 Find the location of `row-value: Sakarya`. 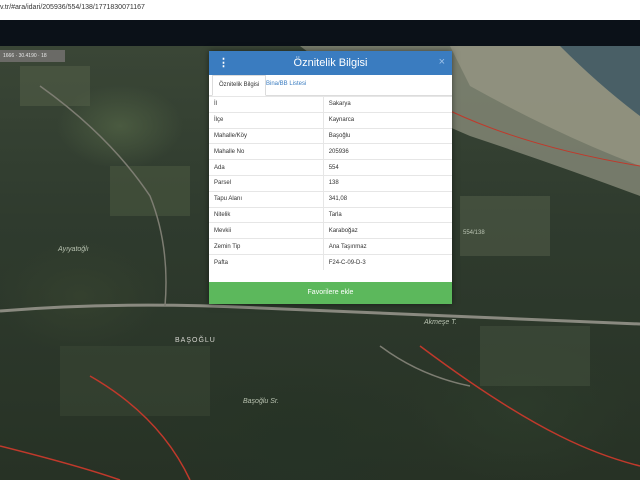

row-value: Sakarya is located at coordinates (387, 104).